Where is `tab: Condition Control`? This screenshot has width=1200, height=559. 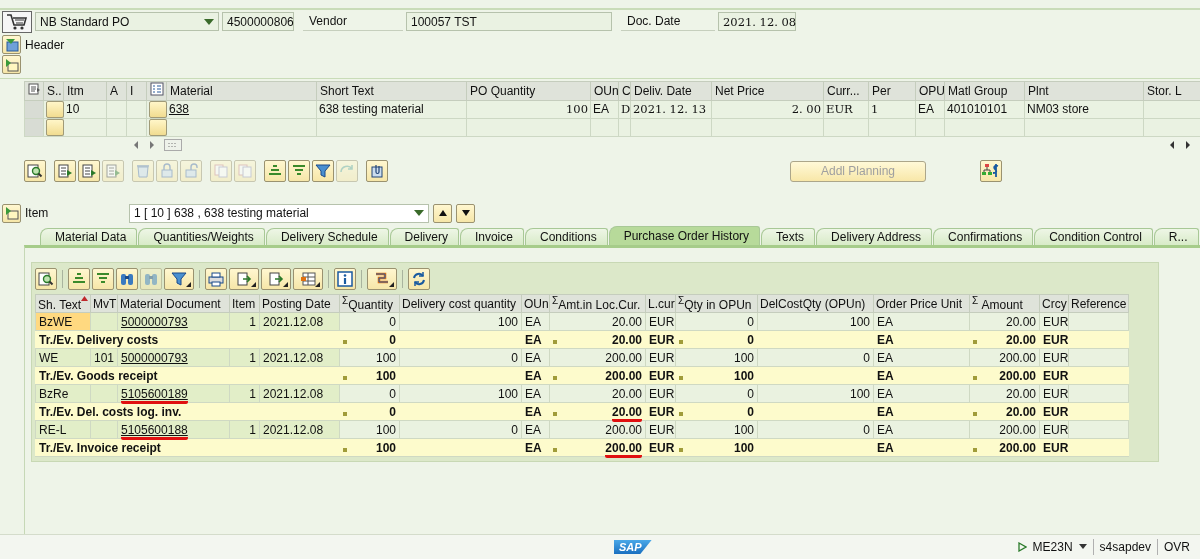 tab: Condition Control is located at coordinates (1093, 237).